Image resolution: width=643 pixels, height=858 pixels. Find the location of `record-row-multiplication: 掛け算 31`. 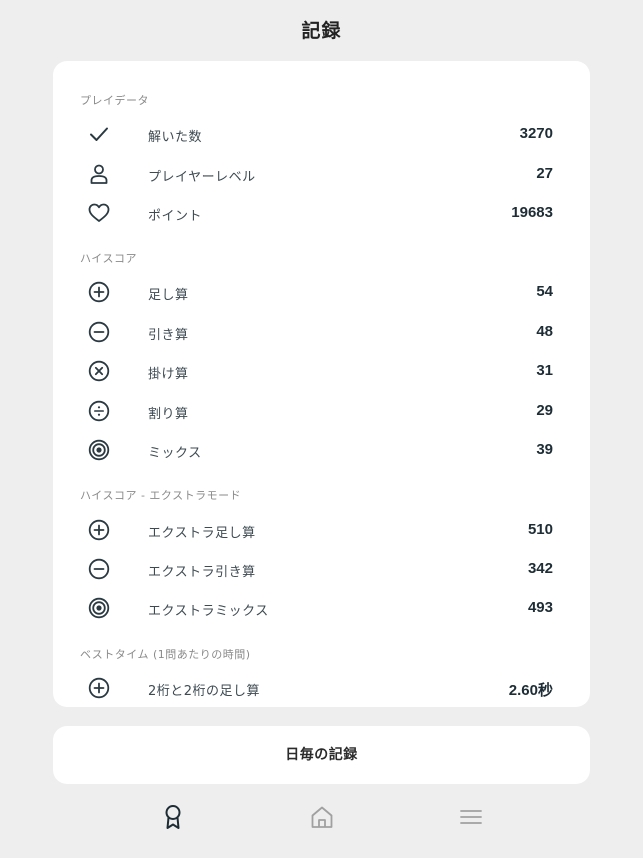

record-row-multiplication: 掛け算 31 is located at coordinates (321, 371).